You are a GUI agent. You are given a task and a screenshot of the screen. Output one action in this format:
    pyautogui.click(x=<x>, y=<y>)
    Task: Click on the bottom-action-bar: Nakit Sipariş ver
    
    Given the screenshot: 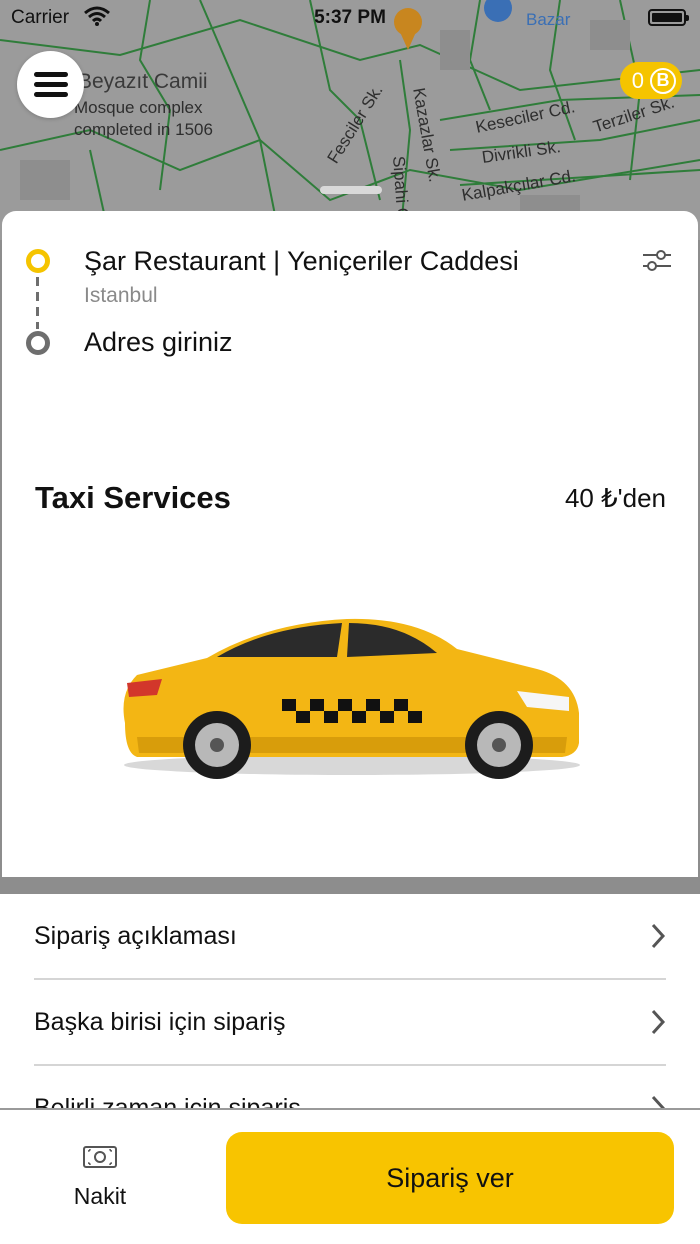 What is the action you would take?
    pyautogui.click(x=350, y=1176)
    